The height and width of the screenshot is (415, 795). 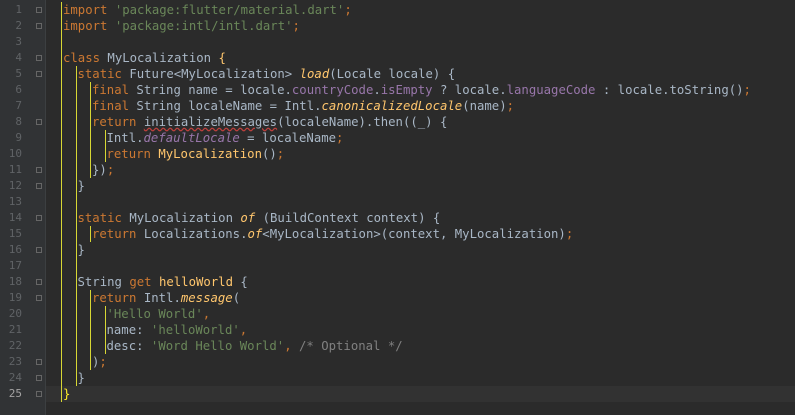 What do you see at coordinates (15, 393) in the screenshot?
I see `line-number: 25` at bounding box center [15, 393].